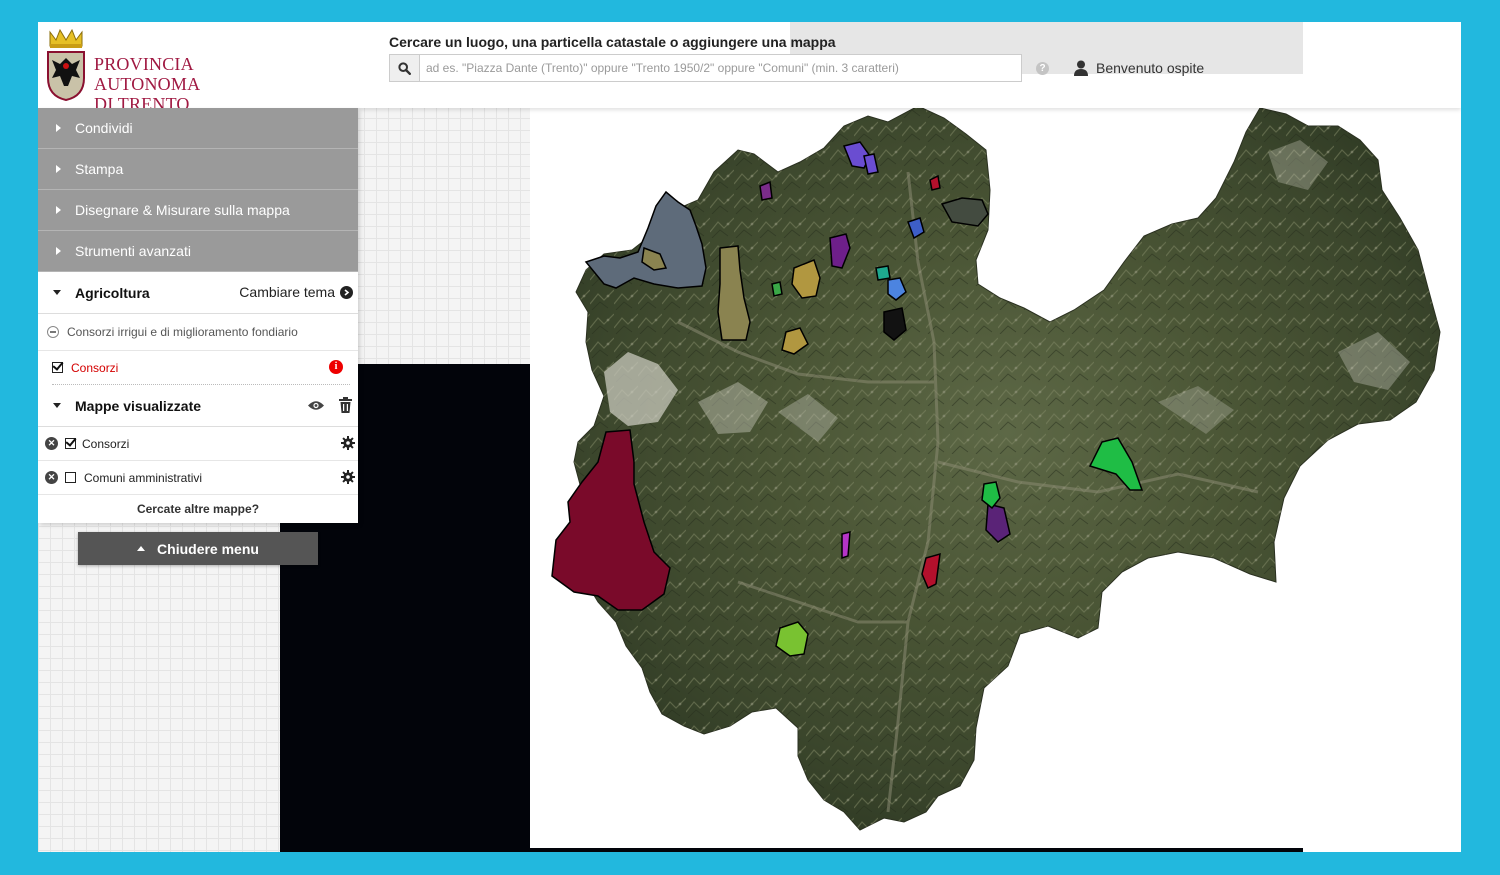  What do you see at coordinates (198, 169) in the screenshot?
I see `menu-item-stampa: Stampa` at bounding box center [198, 169].